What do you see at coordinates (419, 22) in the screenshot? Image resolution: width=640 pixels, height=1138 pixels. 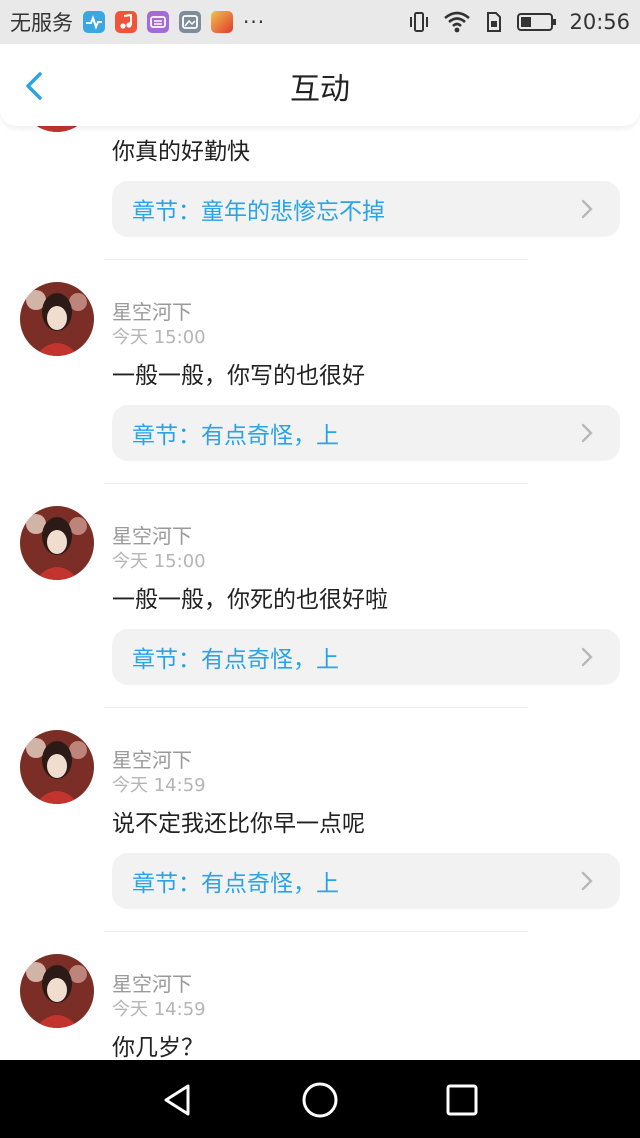 I see `vibrate-icon` at bounding box center [419, 22].